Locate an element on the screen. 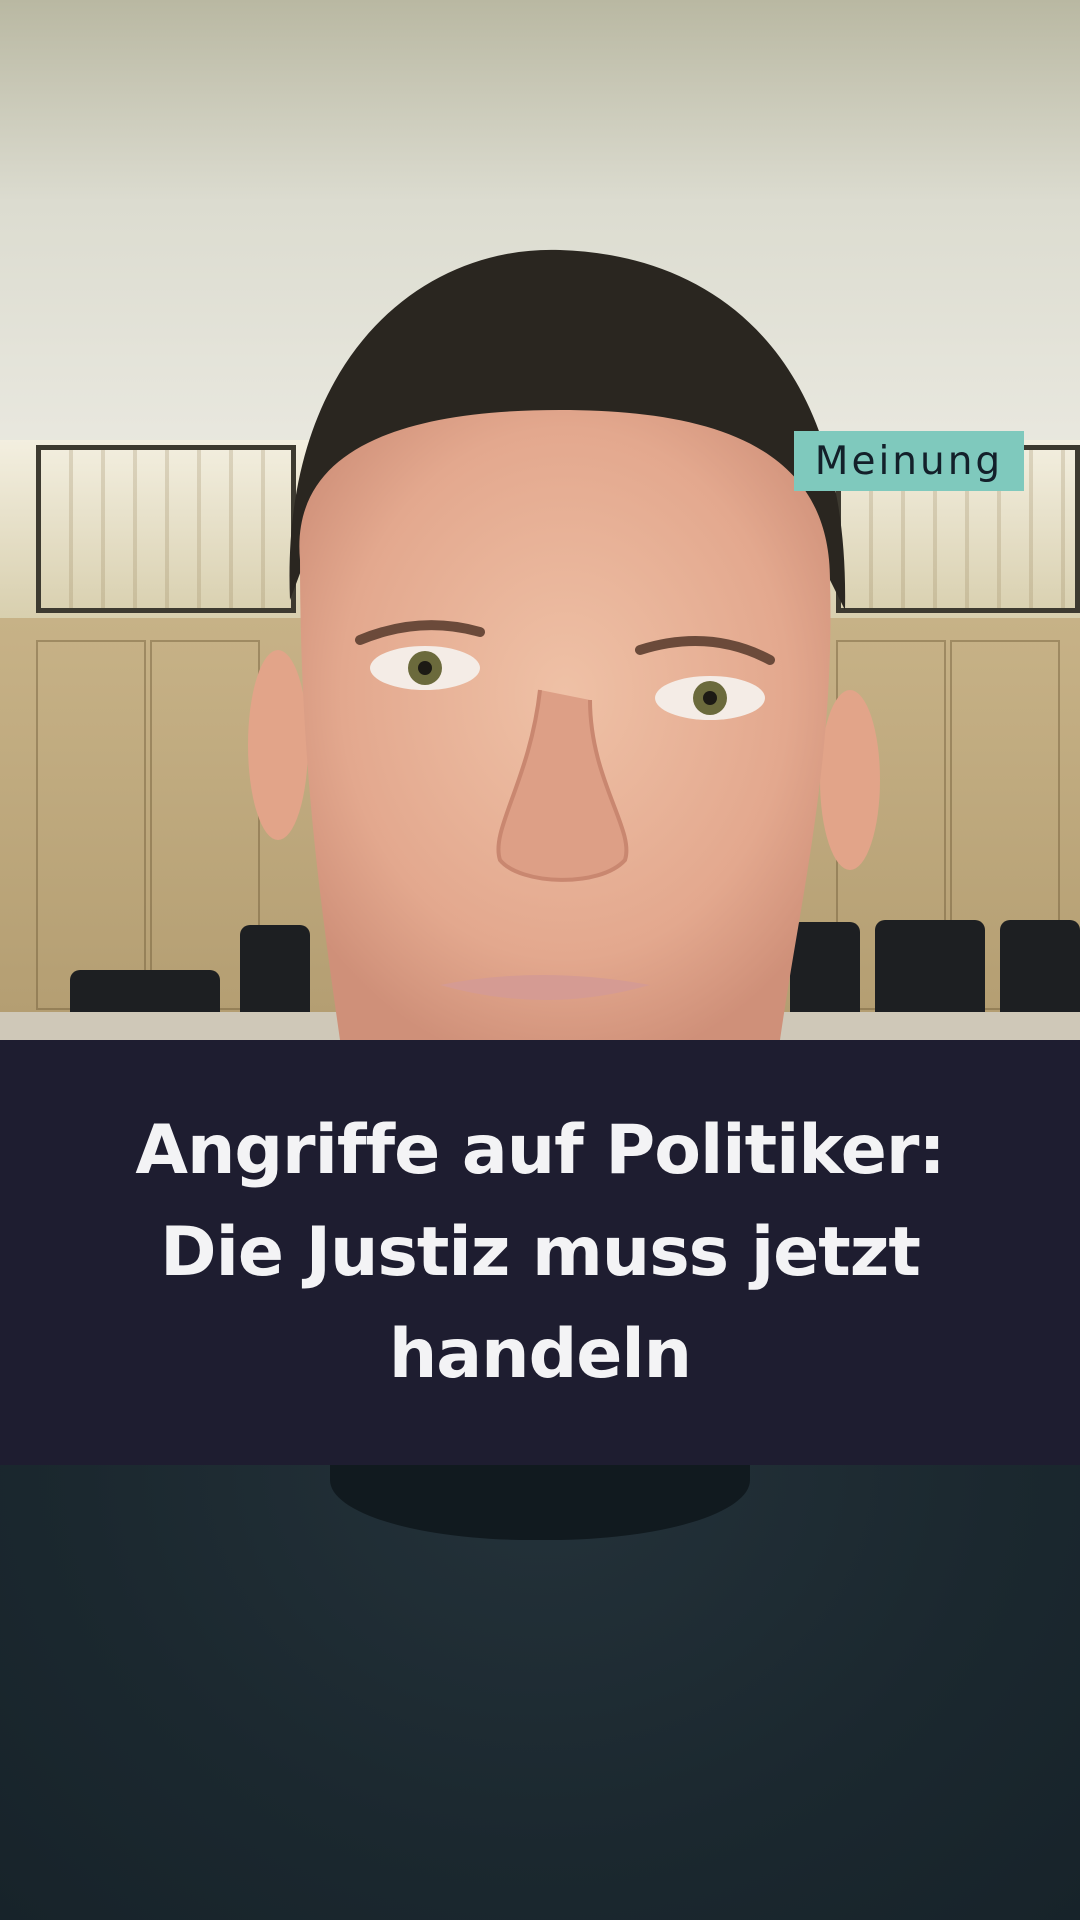 The height and width of the screenshot is (1920, 1080). ear-left is located at coordinates (278, 745).